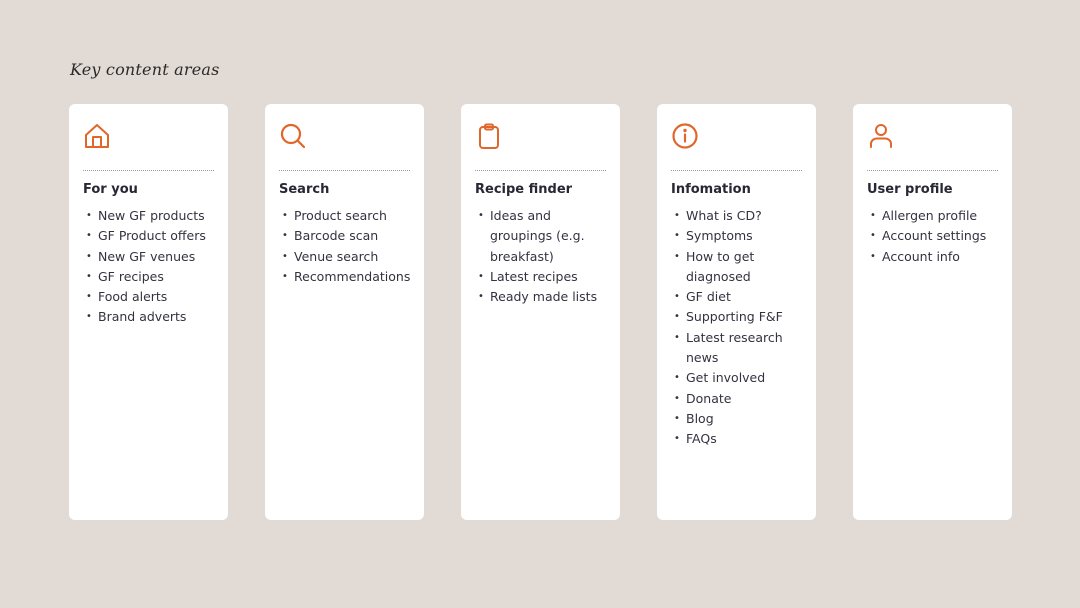 The width and height of the screenshot is (1080, 608). Describe the element at coordinates (148, 257) in the screenshot. I see `list-item: New GF venues` at that location.